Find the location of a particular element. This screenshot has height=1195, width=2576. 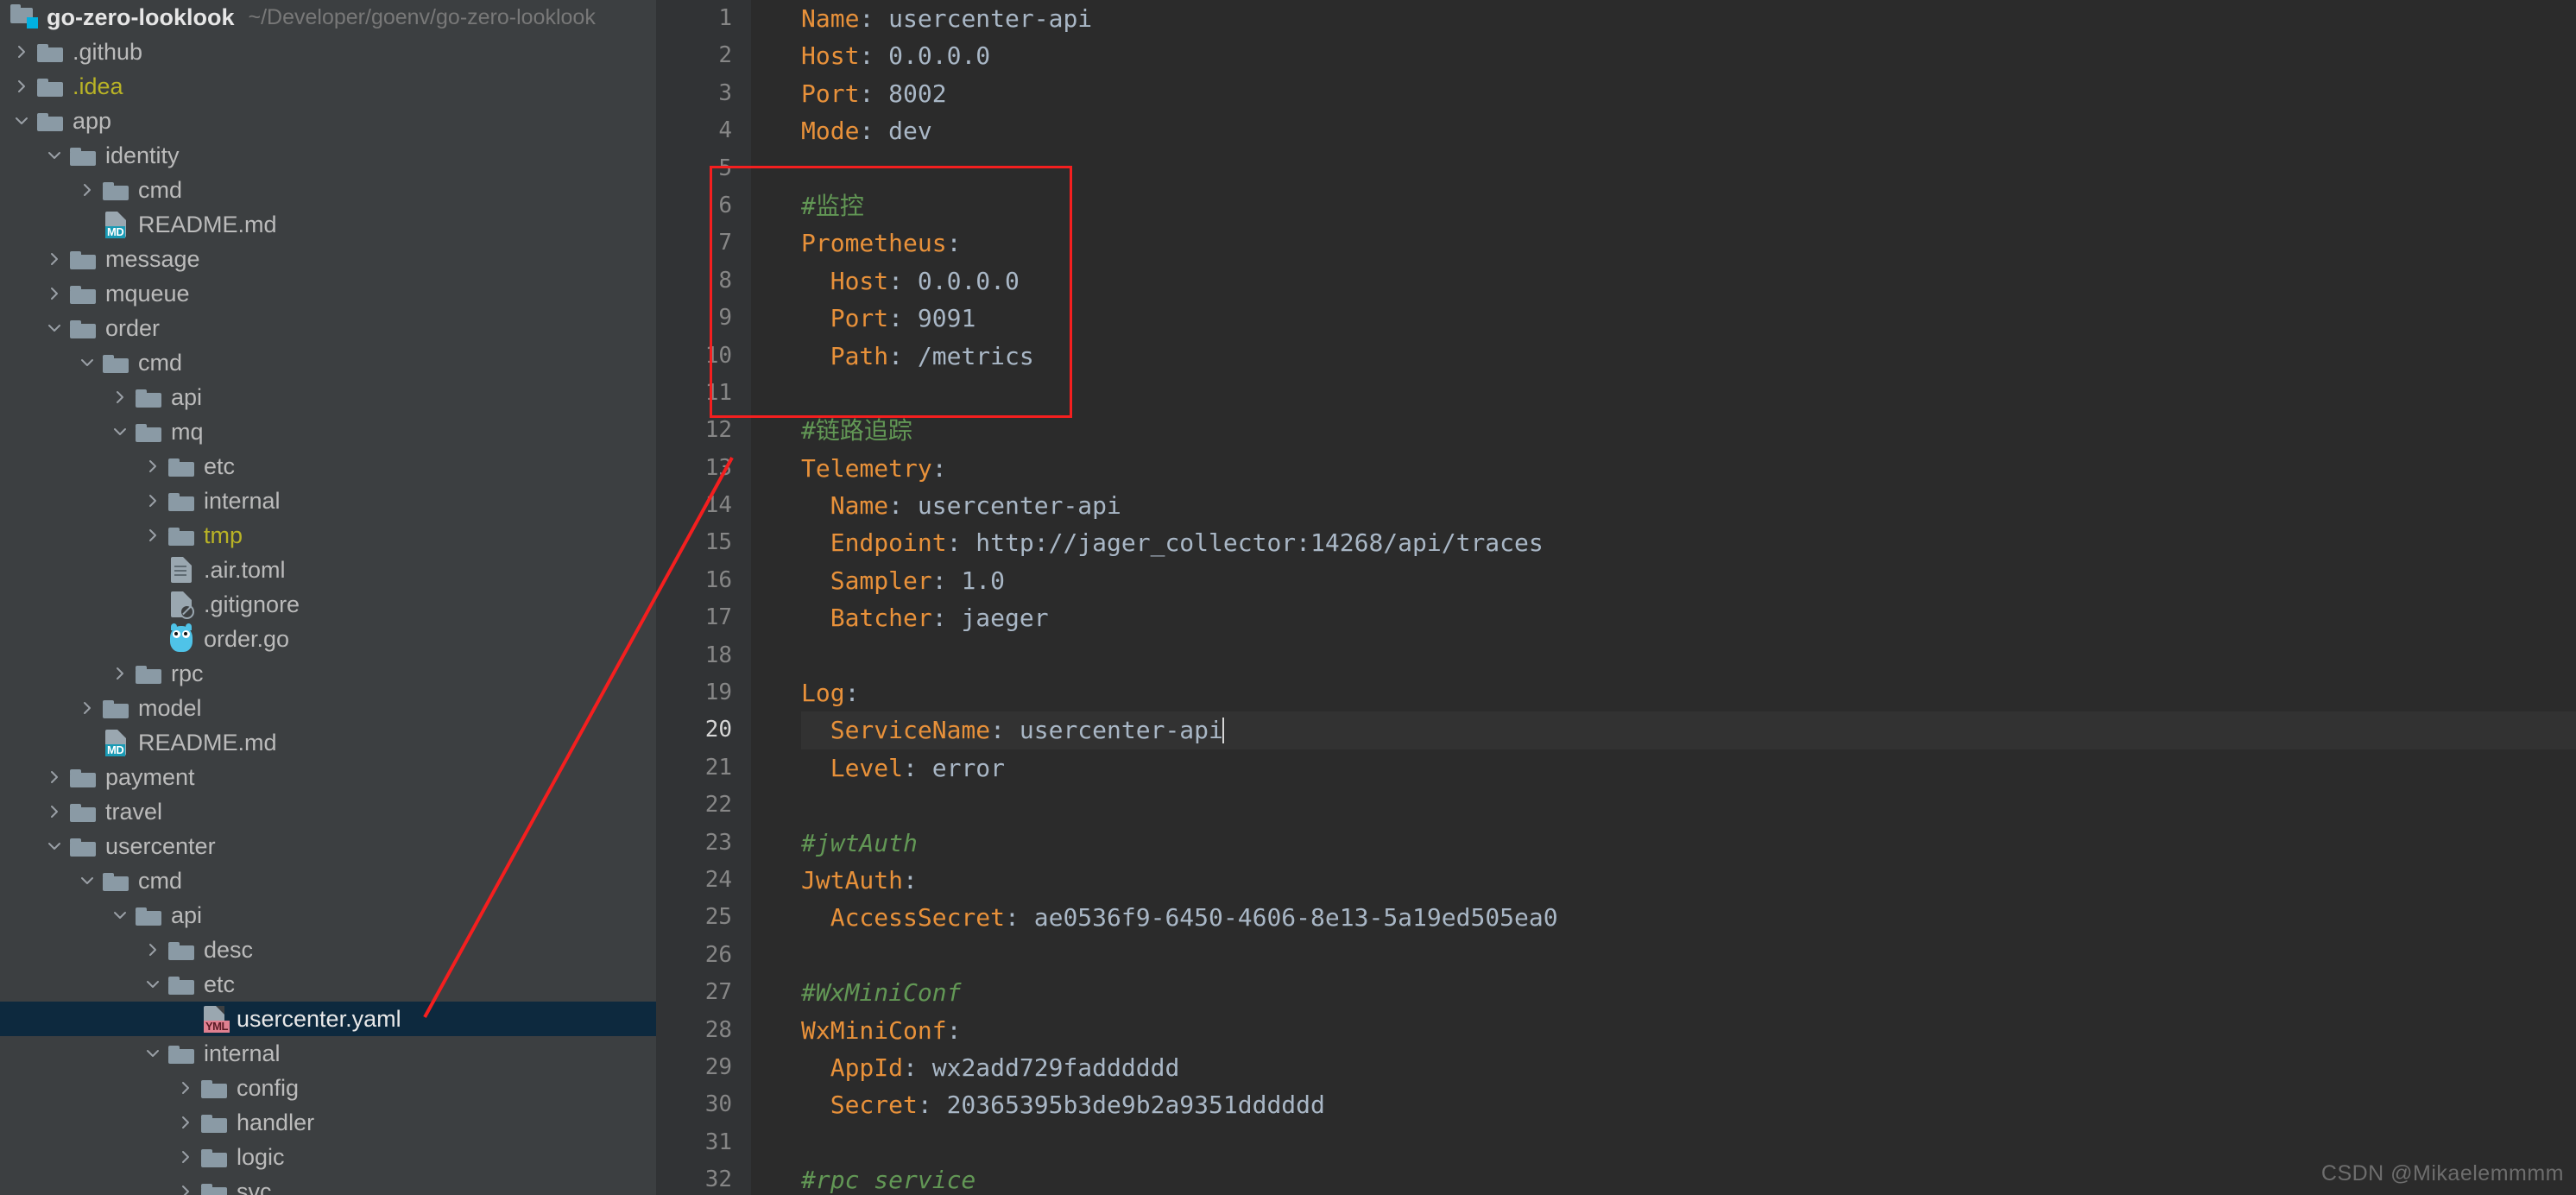

code-line: WxMiniConf: is located at coordinates (1688, 1030).